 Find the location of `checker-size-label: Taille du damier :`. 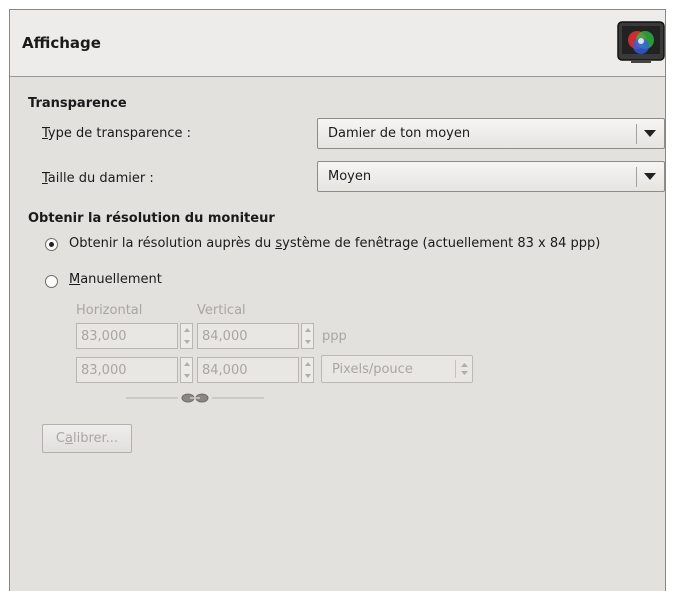

checker-size-label: Taille du damier : is located at coordinates (98, 178).